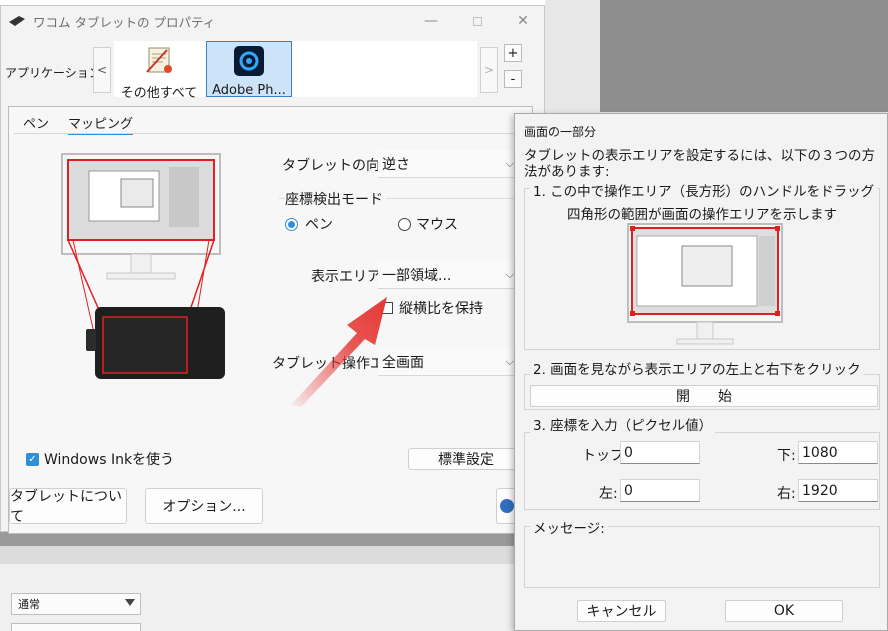  Describe the element at coordinates (489, 70) in the screenshot. I see `app-scroll-right-button: >` at that location.